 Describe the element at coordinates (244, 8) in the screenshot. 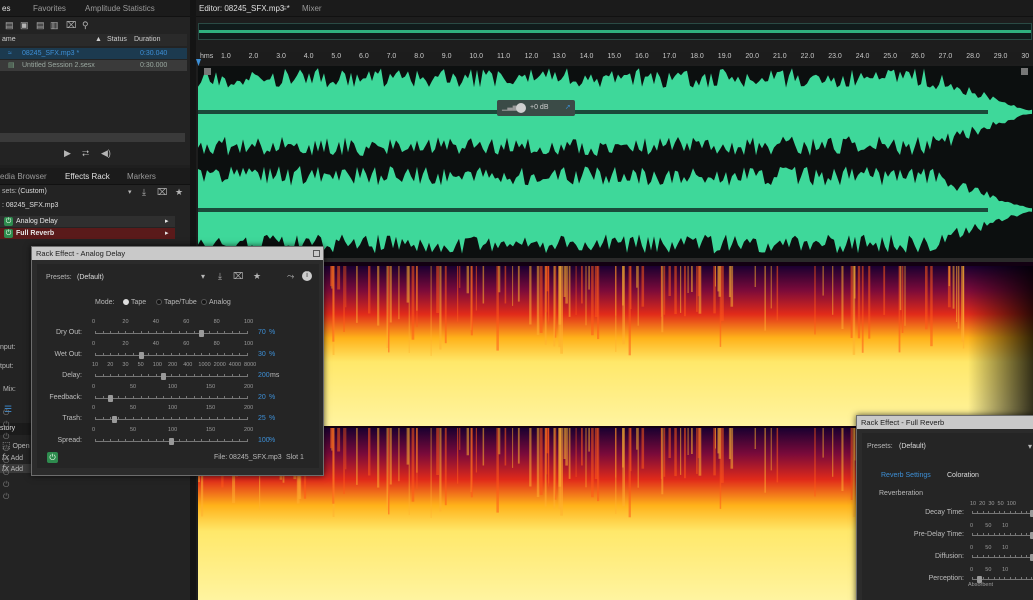

I see `tab-editor: Editor: 08245_SFX.mp3 *` at that location.